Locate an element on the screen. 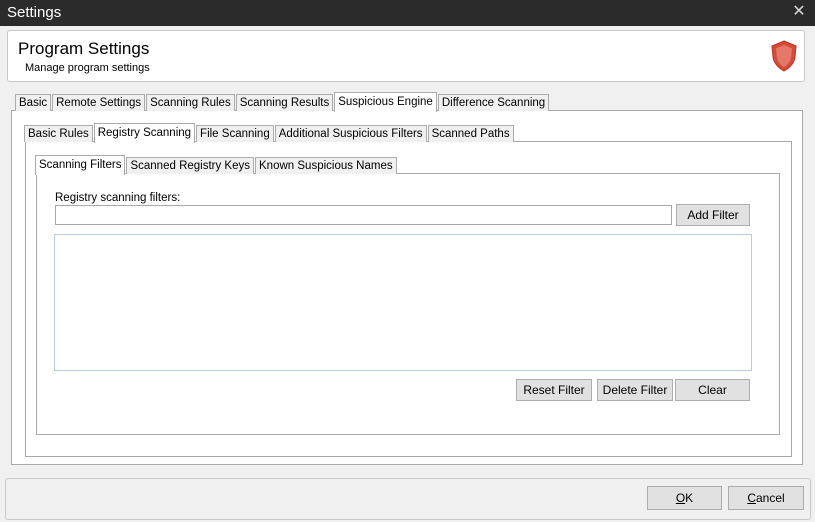 The height and width of the screenshot is (522, 815). tab-scanning-rules: Scanning Rules is located at coordinates (190, 102).